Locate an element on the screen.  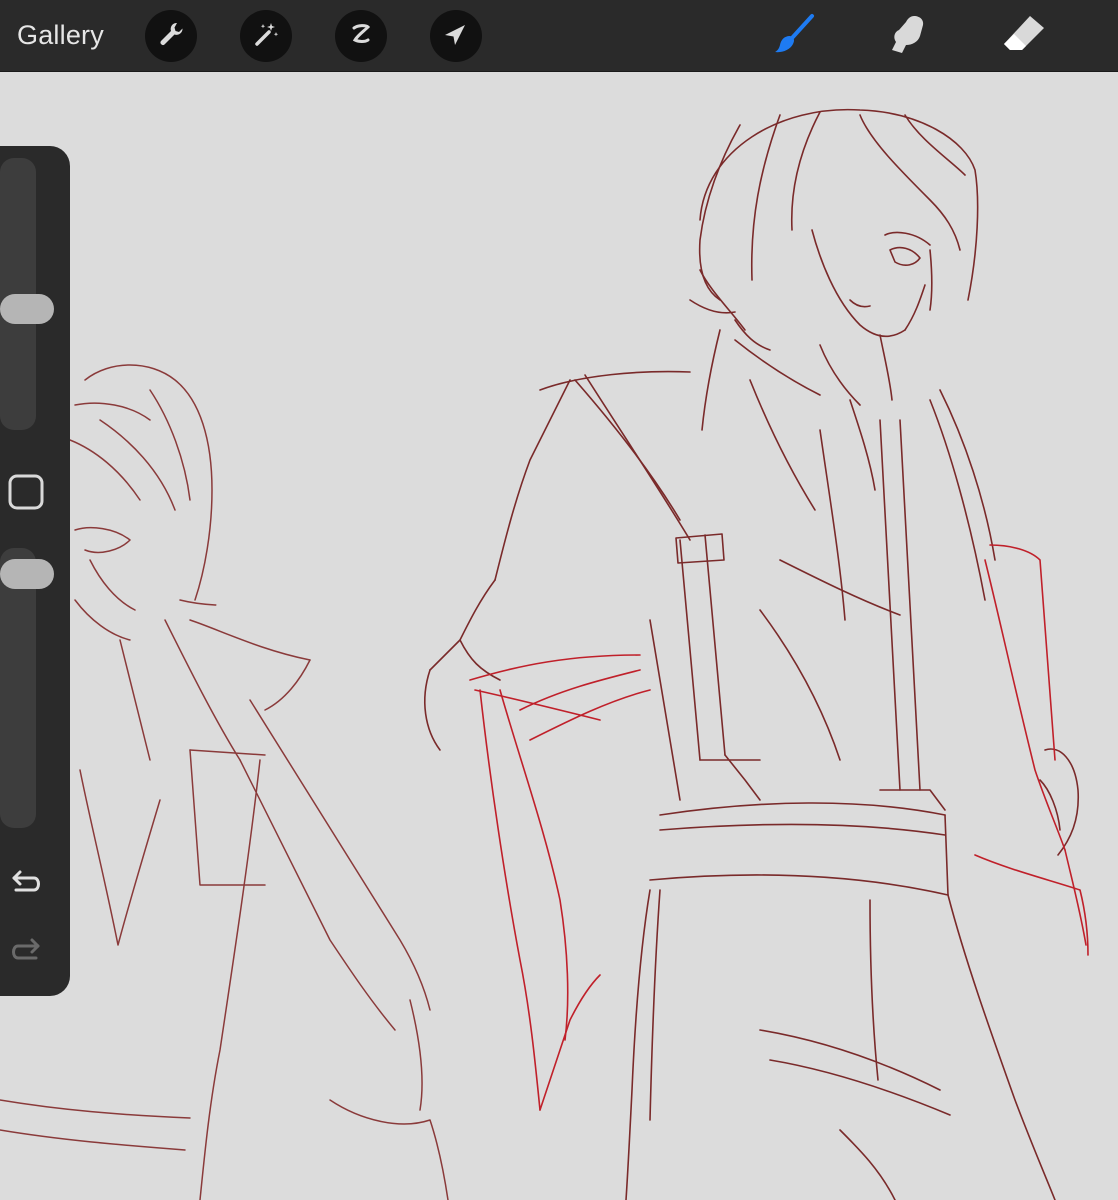
redo-icon is located at coordinates (26, 952).